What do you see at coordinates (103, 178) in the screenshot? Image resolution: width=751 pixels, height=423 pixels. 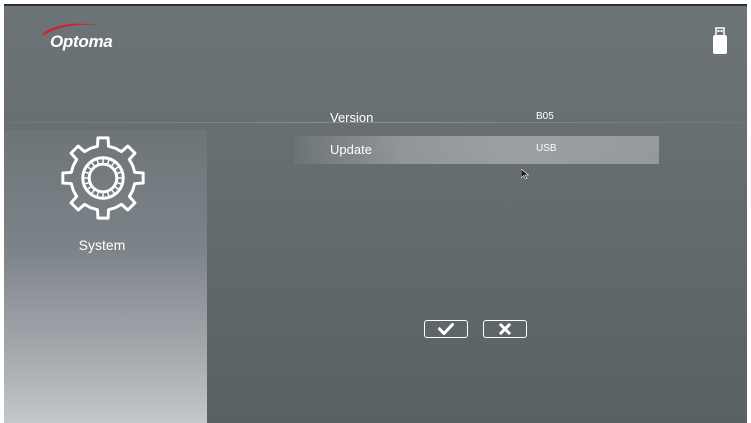 I see `gear-icon` at bounding box center [103, 178].